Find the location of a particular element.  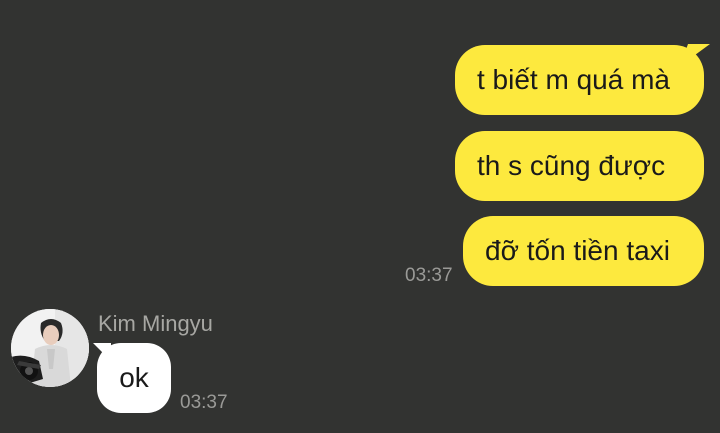

message-text: ok is located at coordinates (134, 377).